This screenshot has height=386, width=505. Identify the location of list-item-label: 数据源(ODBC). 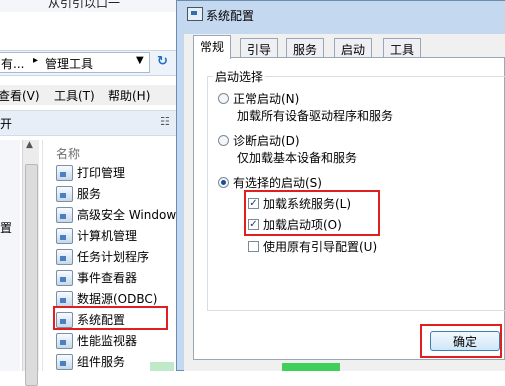
(117, 299).